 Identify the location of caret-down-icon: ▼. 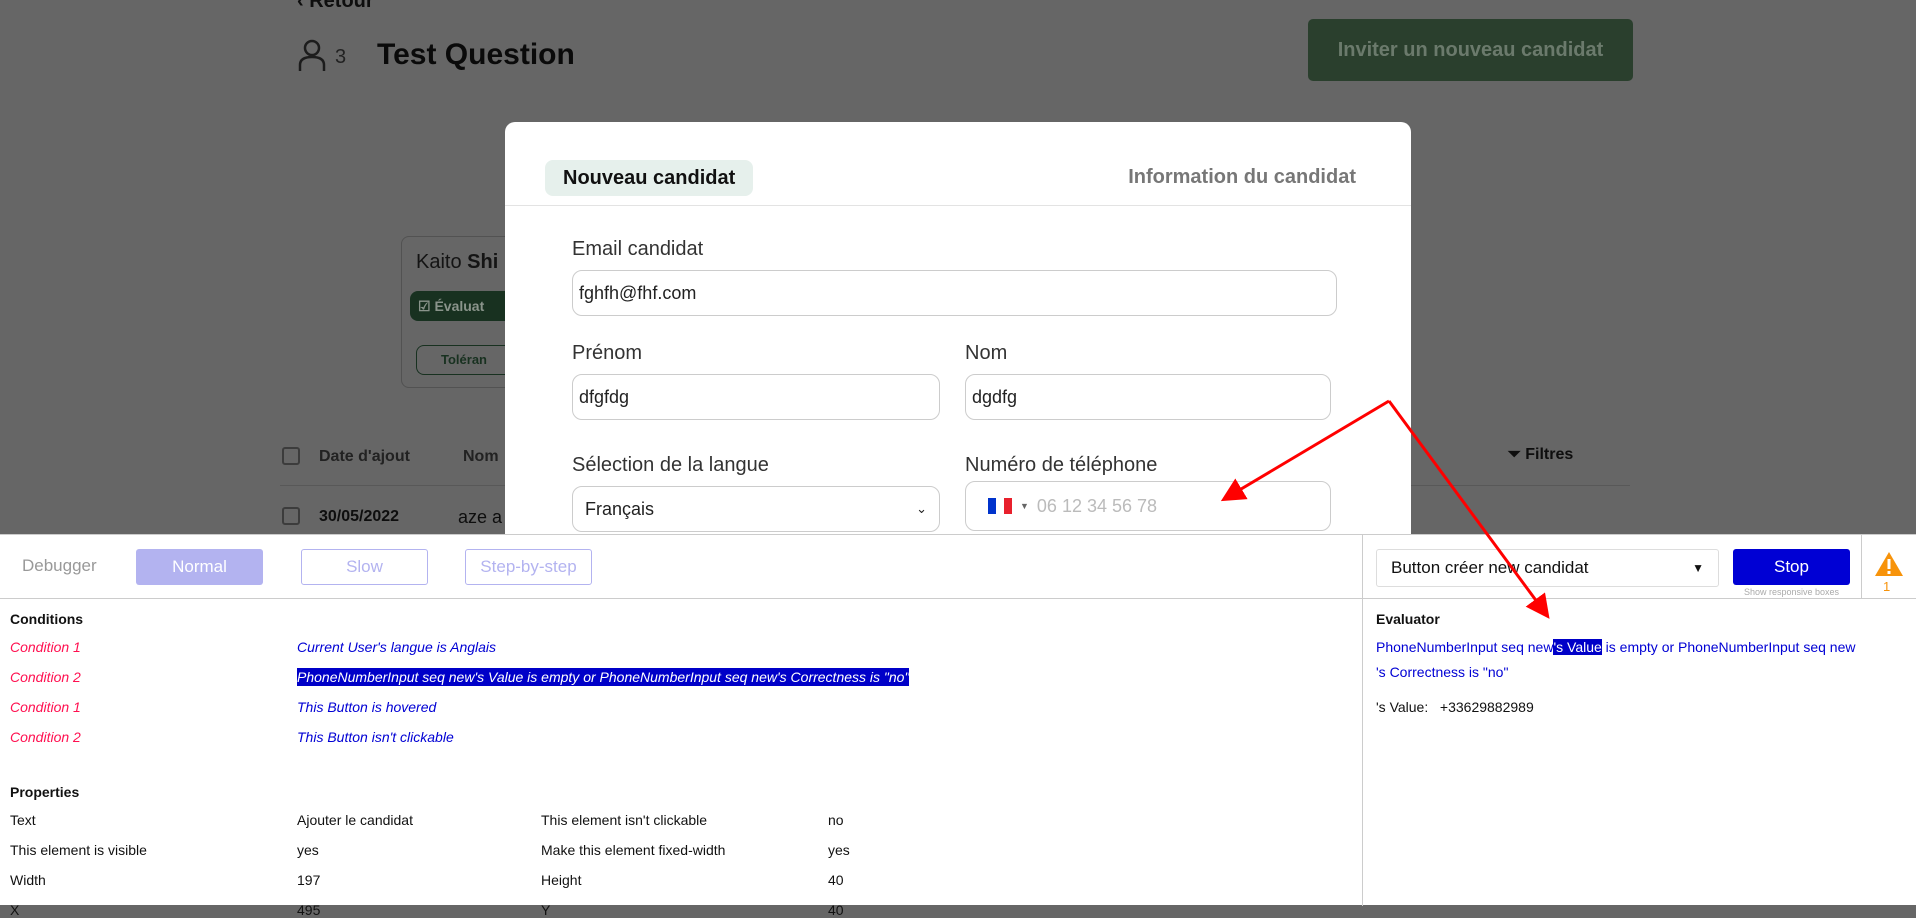
(1698, 568).